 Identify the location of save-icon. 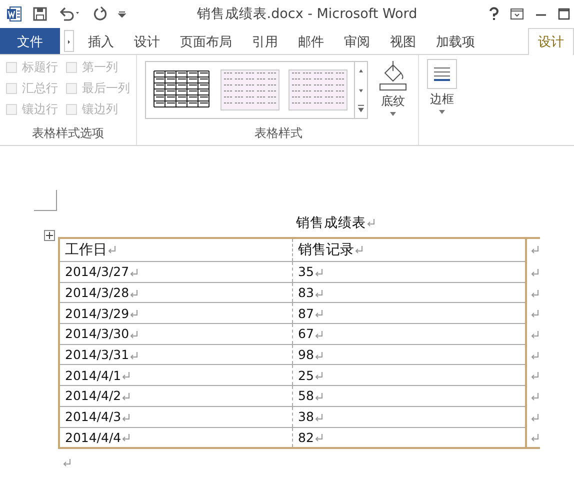
(40, 14).